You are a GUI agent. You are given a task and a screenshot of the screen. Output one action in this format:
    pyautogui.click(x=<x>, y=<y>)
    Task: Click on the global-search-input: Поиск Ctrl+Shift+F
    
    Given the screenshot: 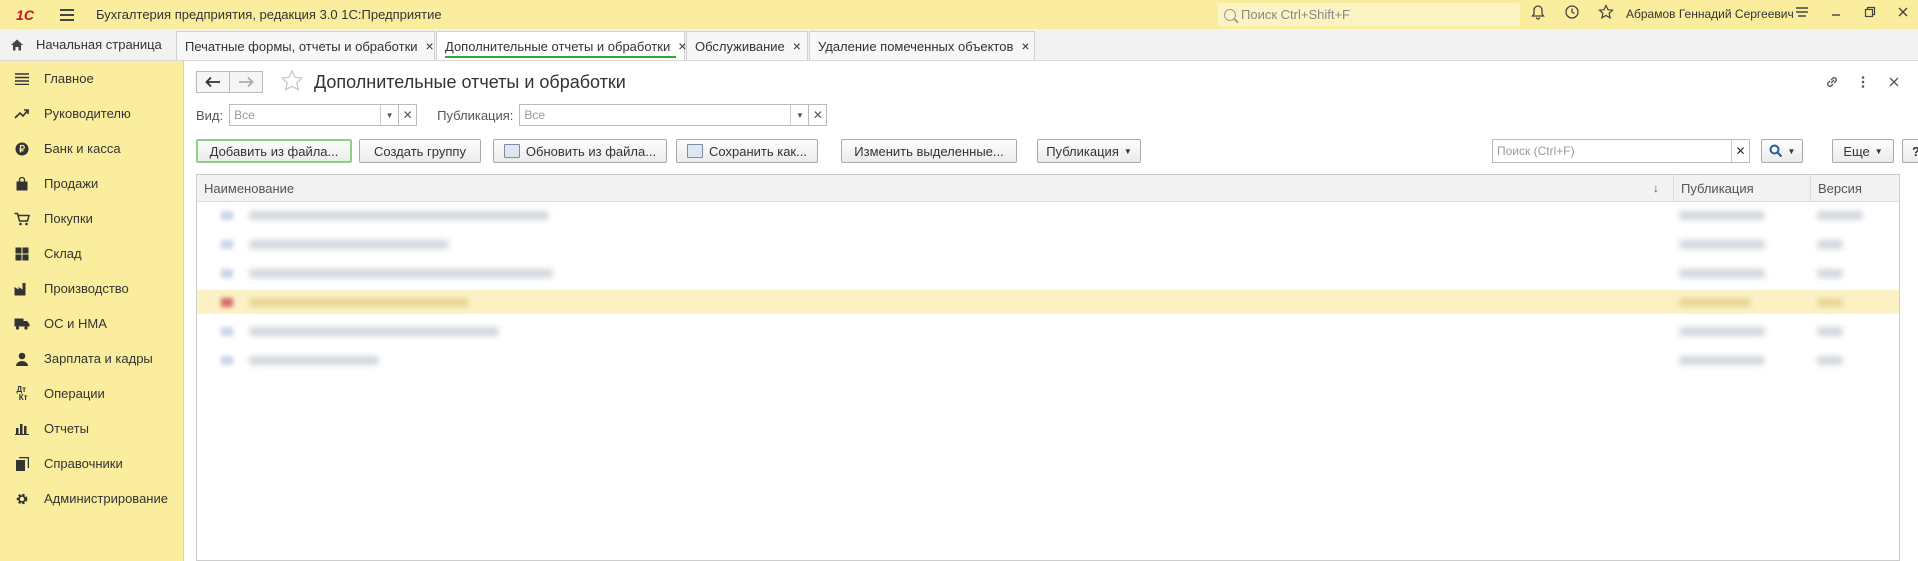 What is the action you would take?
    pyautogui.click(x=1369, y=14)
    